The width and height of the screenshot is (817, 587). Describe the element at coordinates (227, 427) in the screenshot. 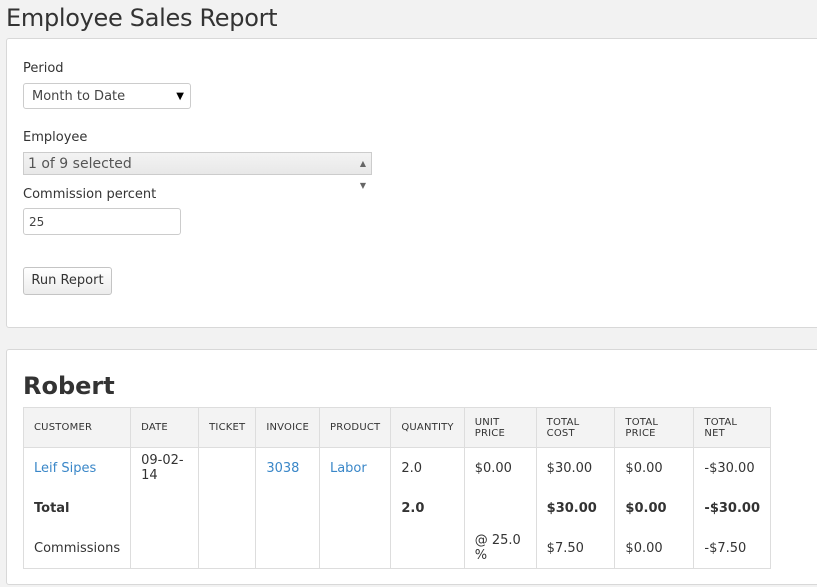

I see `col-ticket: TICKET` at that location.